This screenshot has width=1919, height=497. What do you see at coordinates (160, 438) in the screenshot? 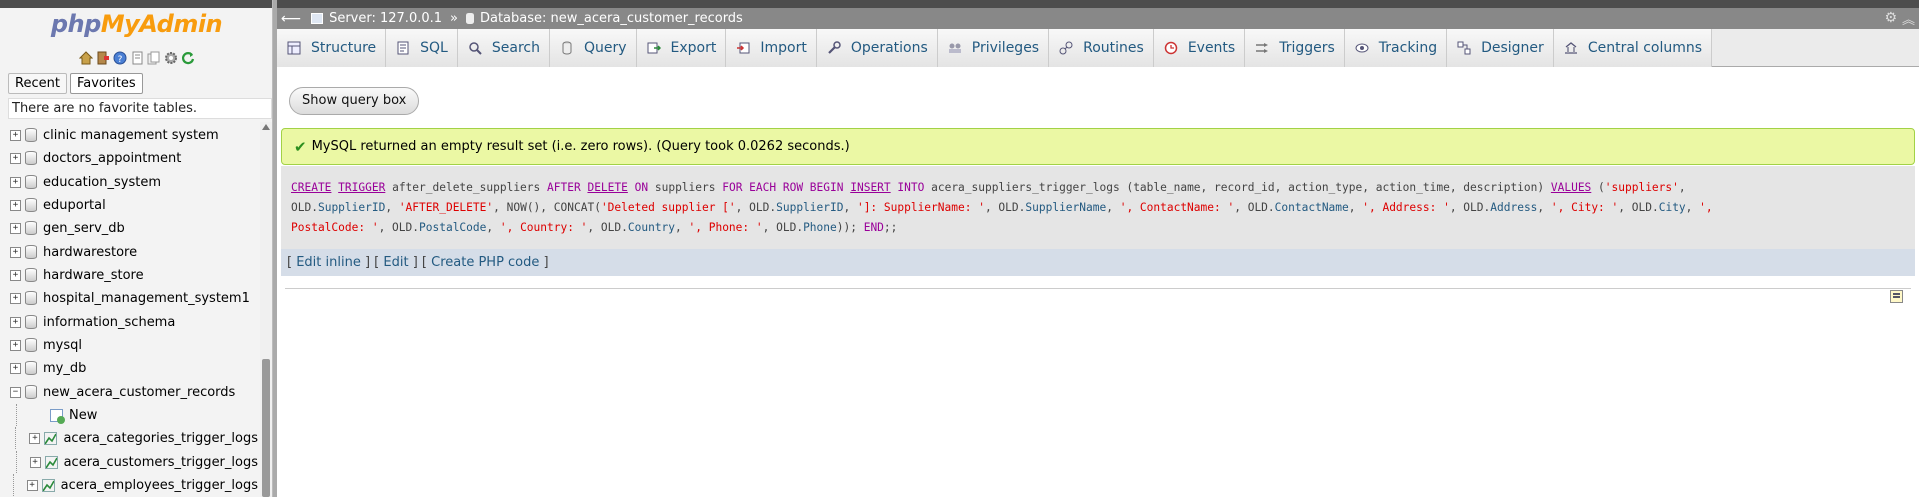
I see `table-name: acera_categories_trigger_logs` at bounding box center [160, 438].